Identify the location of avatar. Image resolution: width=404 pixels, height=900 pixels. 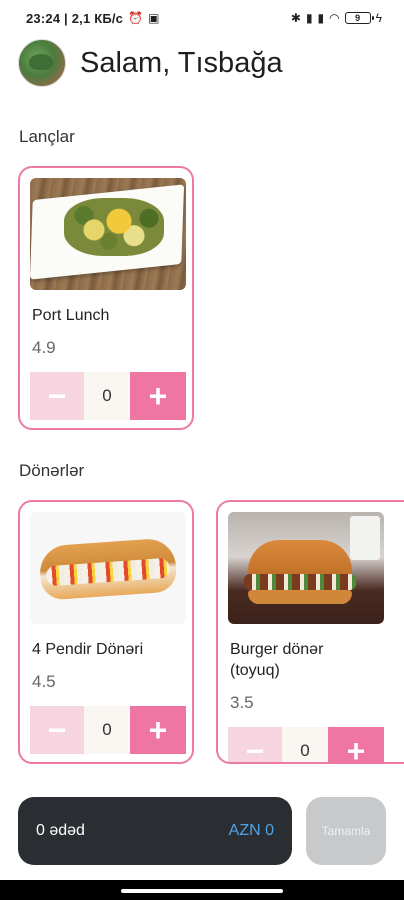
(42, 63).